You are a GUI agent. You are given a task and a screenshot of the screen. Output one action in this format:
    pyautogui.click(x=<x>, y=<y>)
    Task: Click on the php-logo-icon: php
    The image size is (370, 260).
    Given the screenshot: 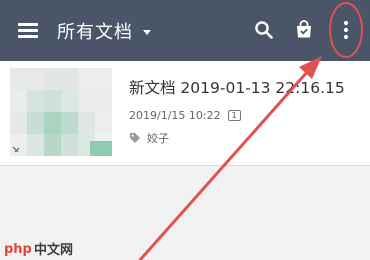 What is the action you would take?
    pyautogui.click(x=17, y=249)
    